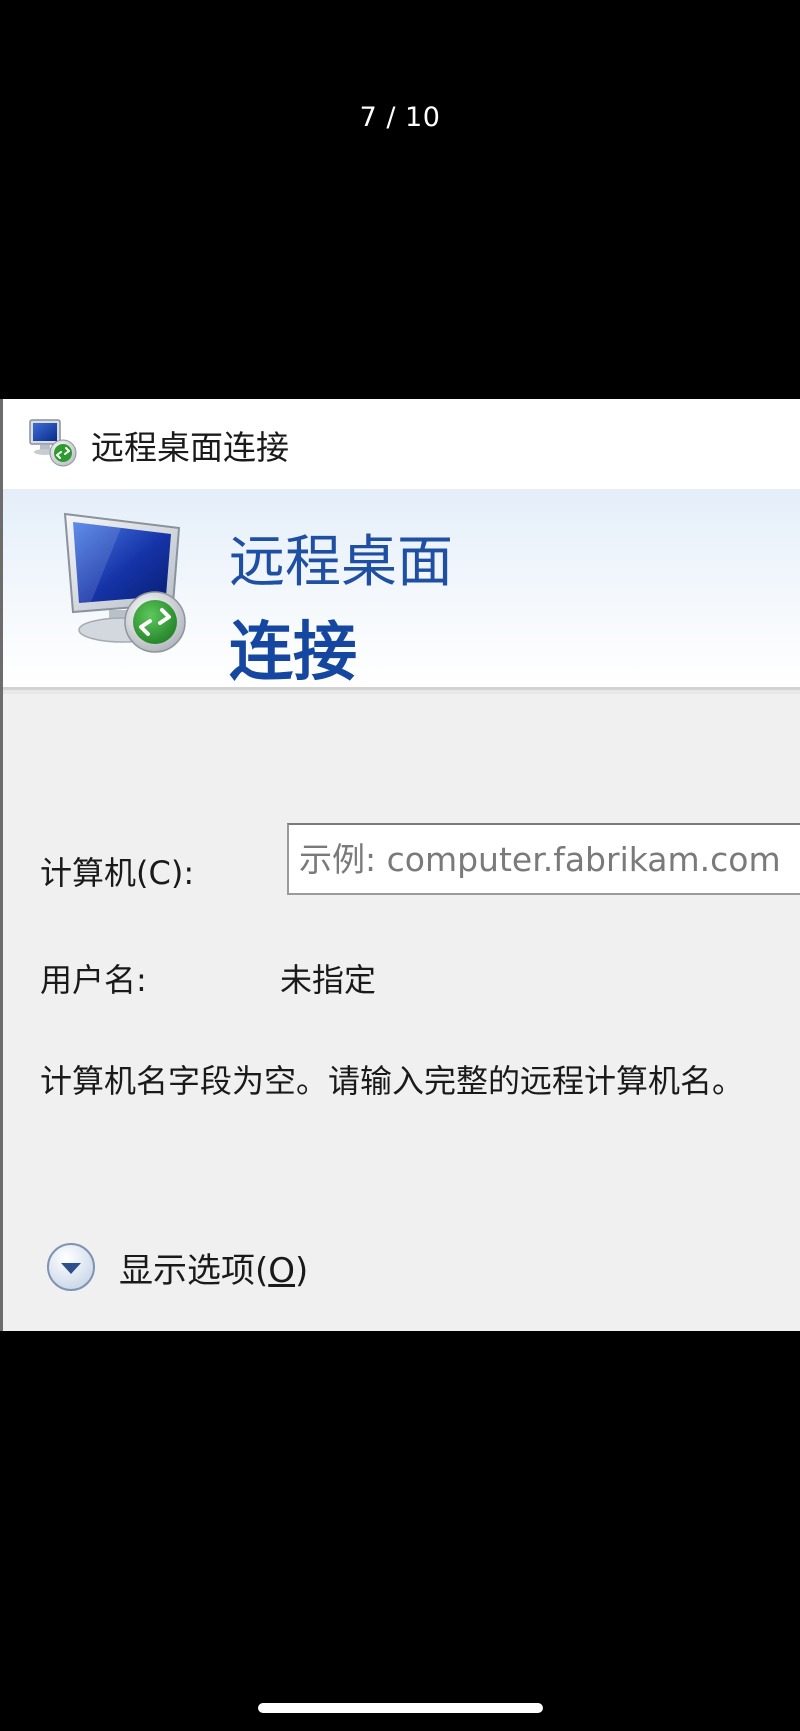 Image resolution: width=800 pixels, height=1731 pixels. What do you see at coordinates (190, 447) in the screenshot?
I see `window-title: 远程桌面连接` at bounding box center [190, 447].